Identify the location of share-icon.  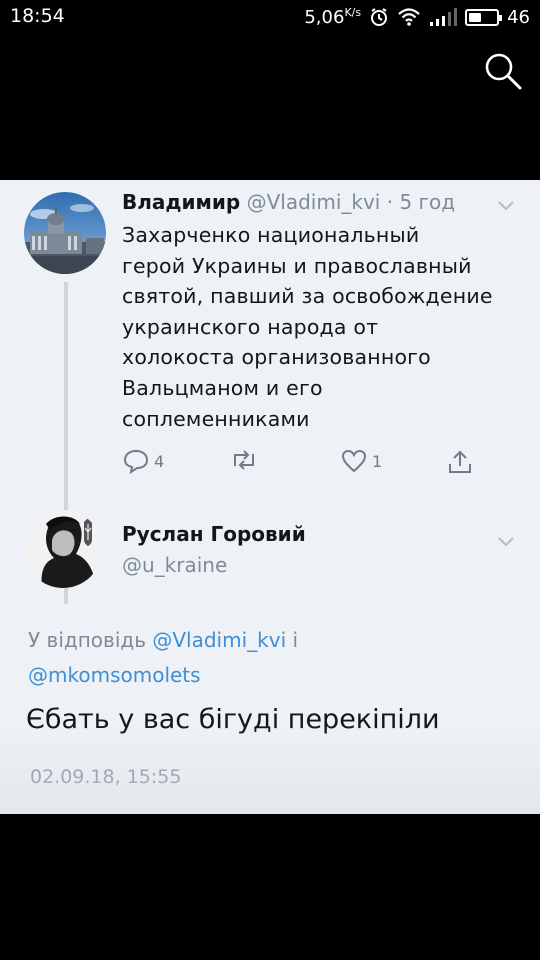
(460, 461).